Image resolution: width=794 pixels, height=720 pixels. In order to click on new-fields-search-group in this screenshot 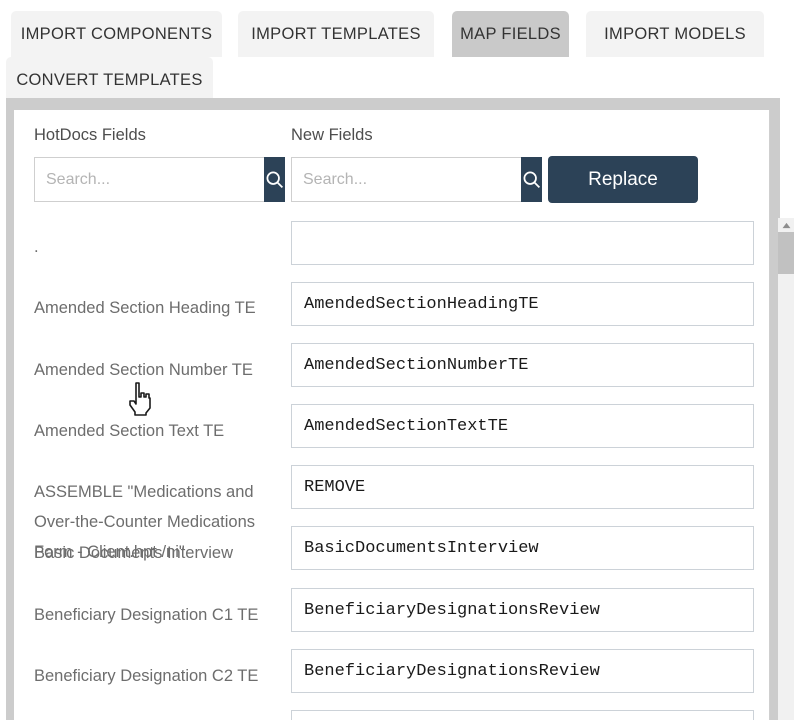, I will do `click(416, 179)`.